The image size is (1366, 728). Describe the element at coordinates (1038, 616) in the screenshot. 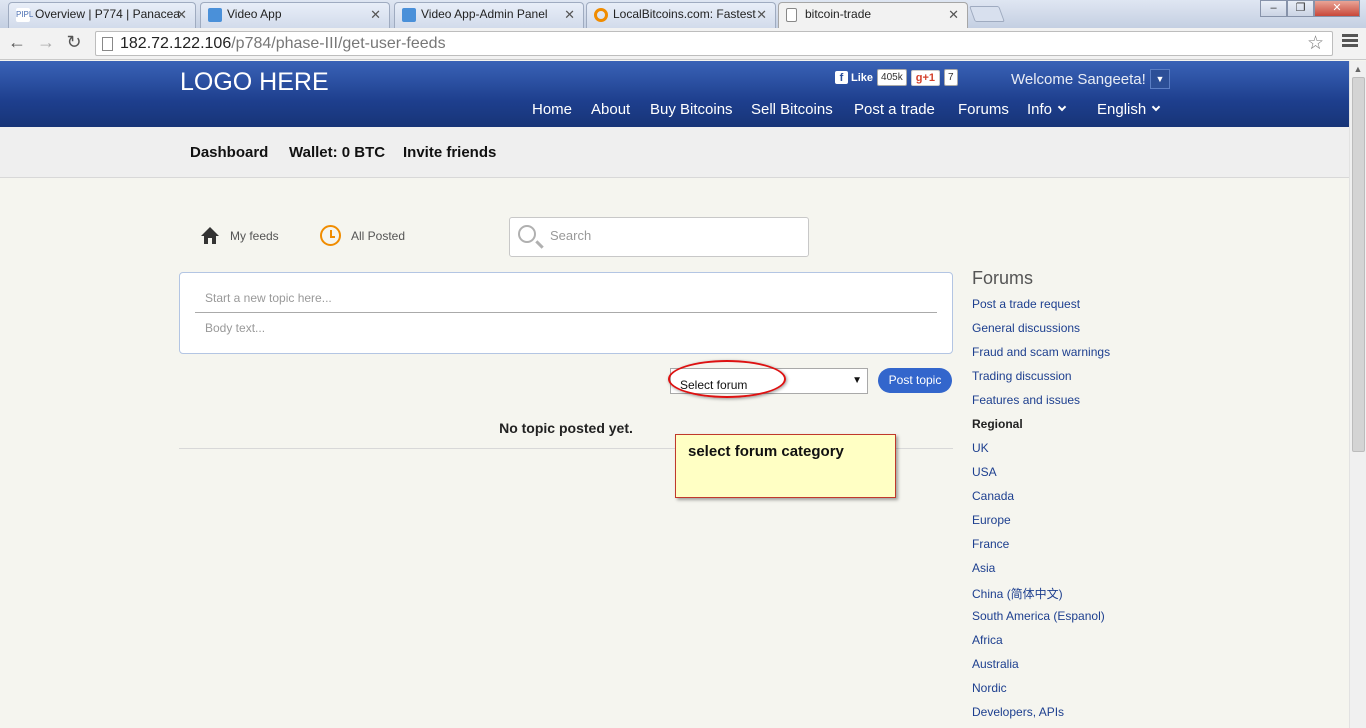

I see `regional-forum-link: South America (Espanol)` at that location.